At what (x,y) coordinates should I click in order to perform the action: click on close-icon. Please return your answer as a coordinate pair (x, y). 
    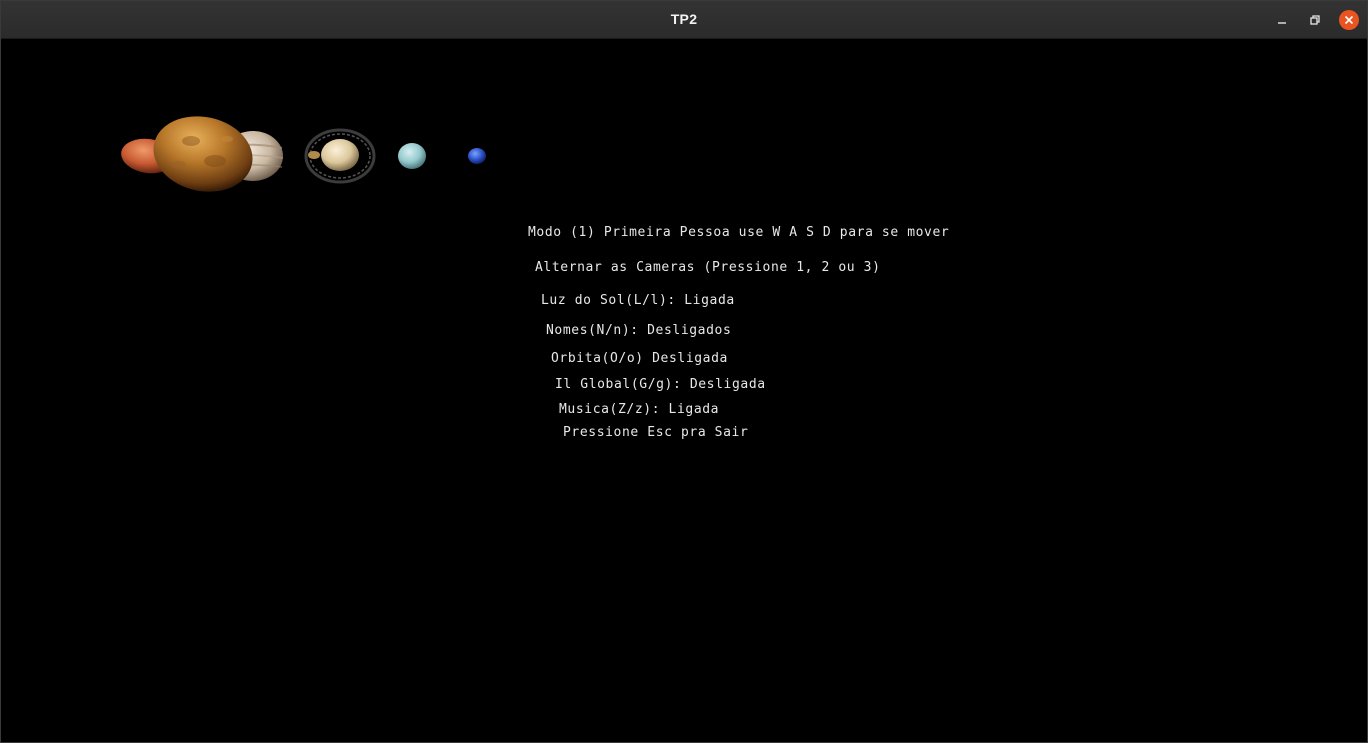
    Looking at the image, I should click on (1349, 20).